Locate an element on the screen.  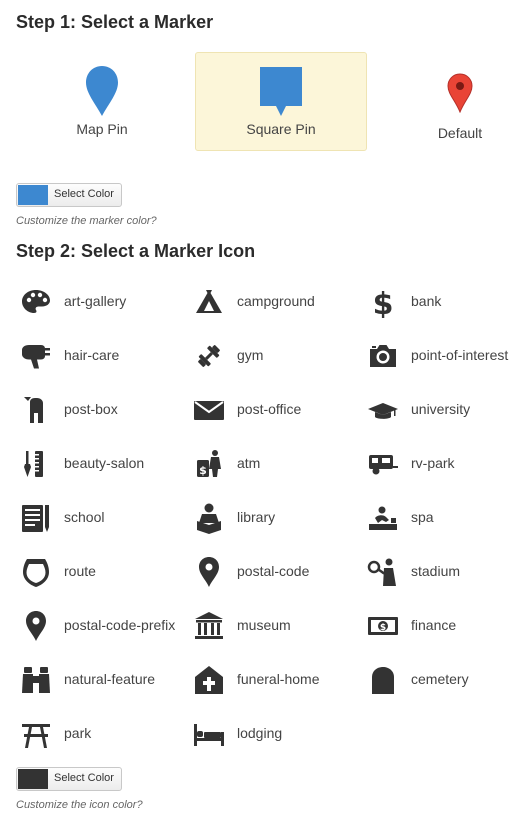
icon-option-cemetery: cemetery is located at coordinates (441, 680).